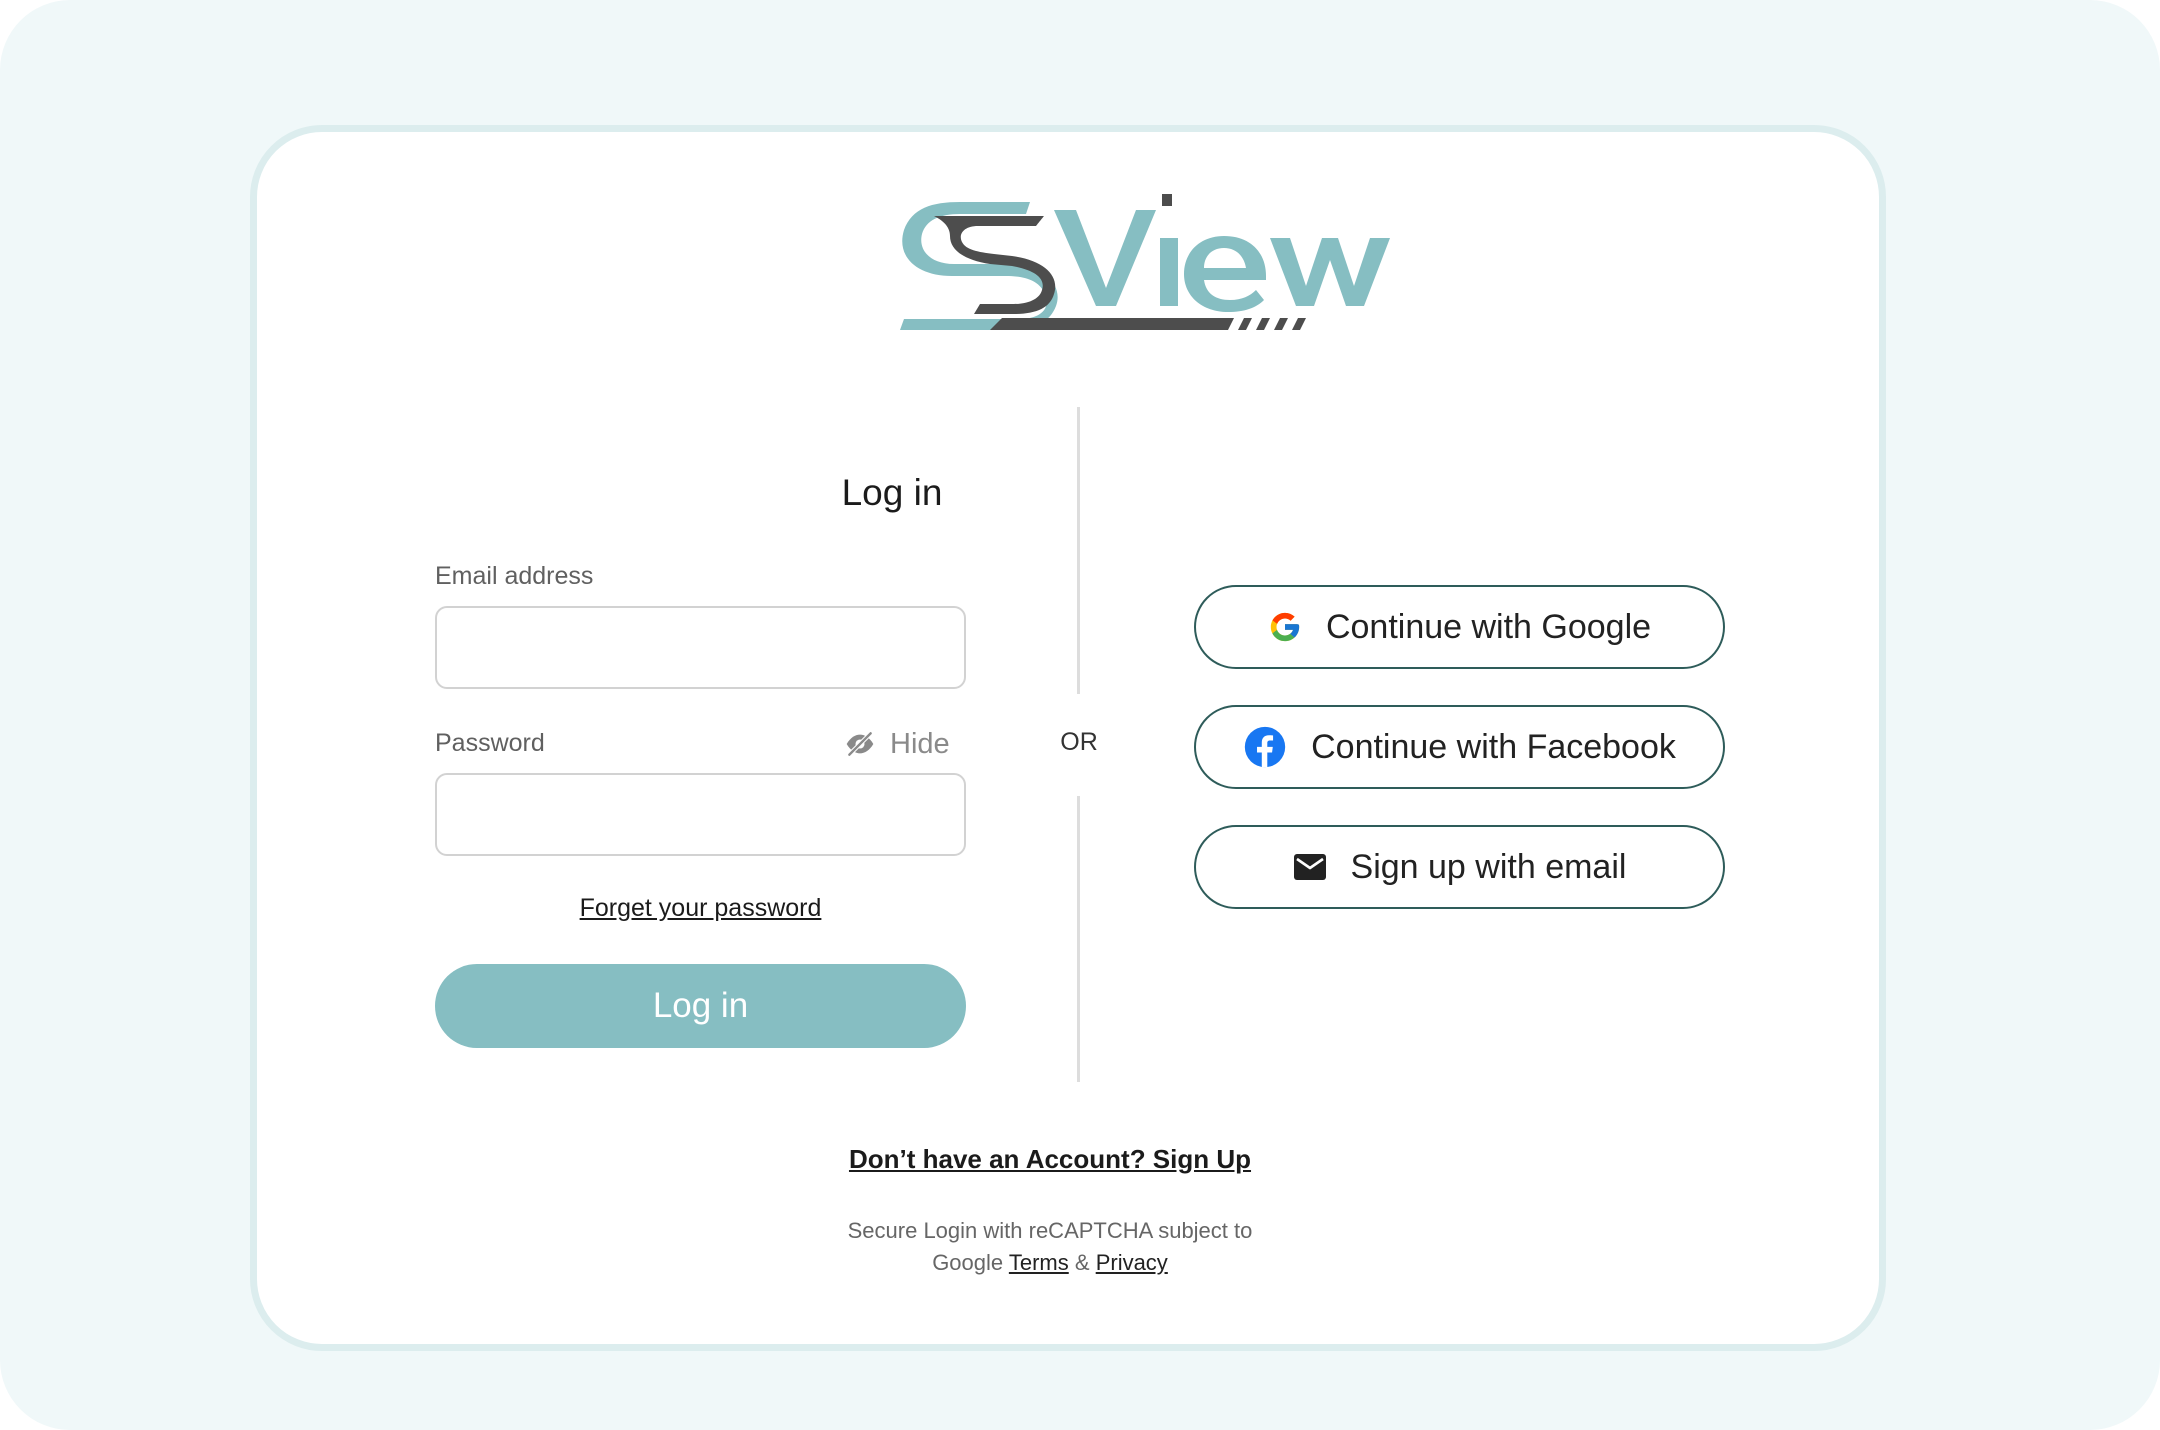  What do you see at coordinates (1078, 550) in the screenshot?
I see `divider-line-top` at bounding box center [1078, 550].